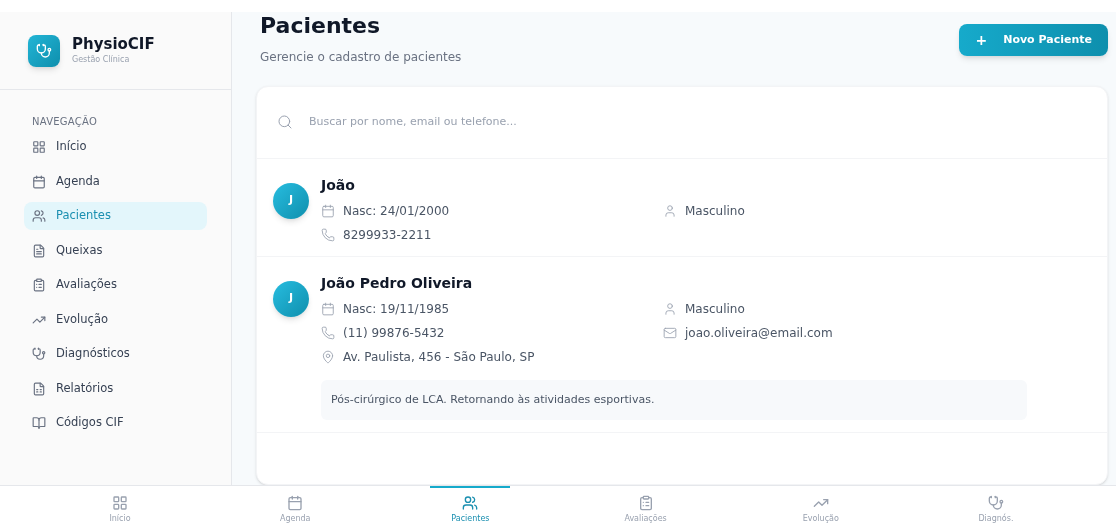  What do you see at coordinates (115, 147) in the screenshot?
I see `nav-item: Início` at bounding box center [115, 147].